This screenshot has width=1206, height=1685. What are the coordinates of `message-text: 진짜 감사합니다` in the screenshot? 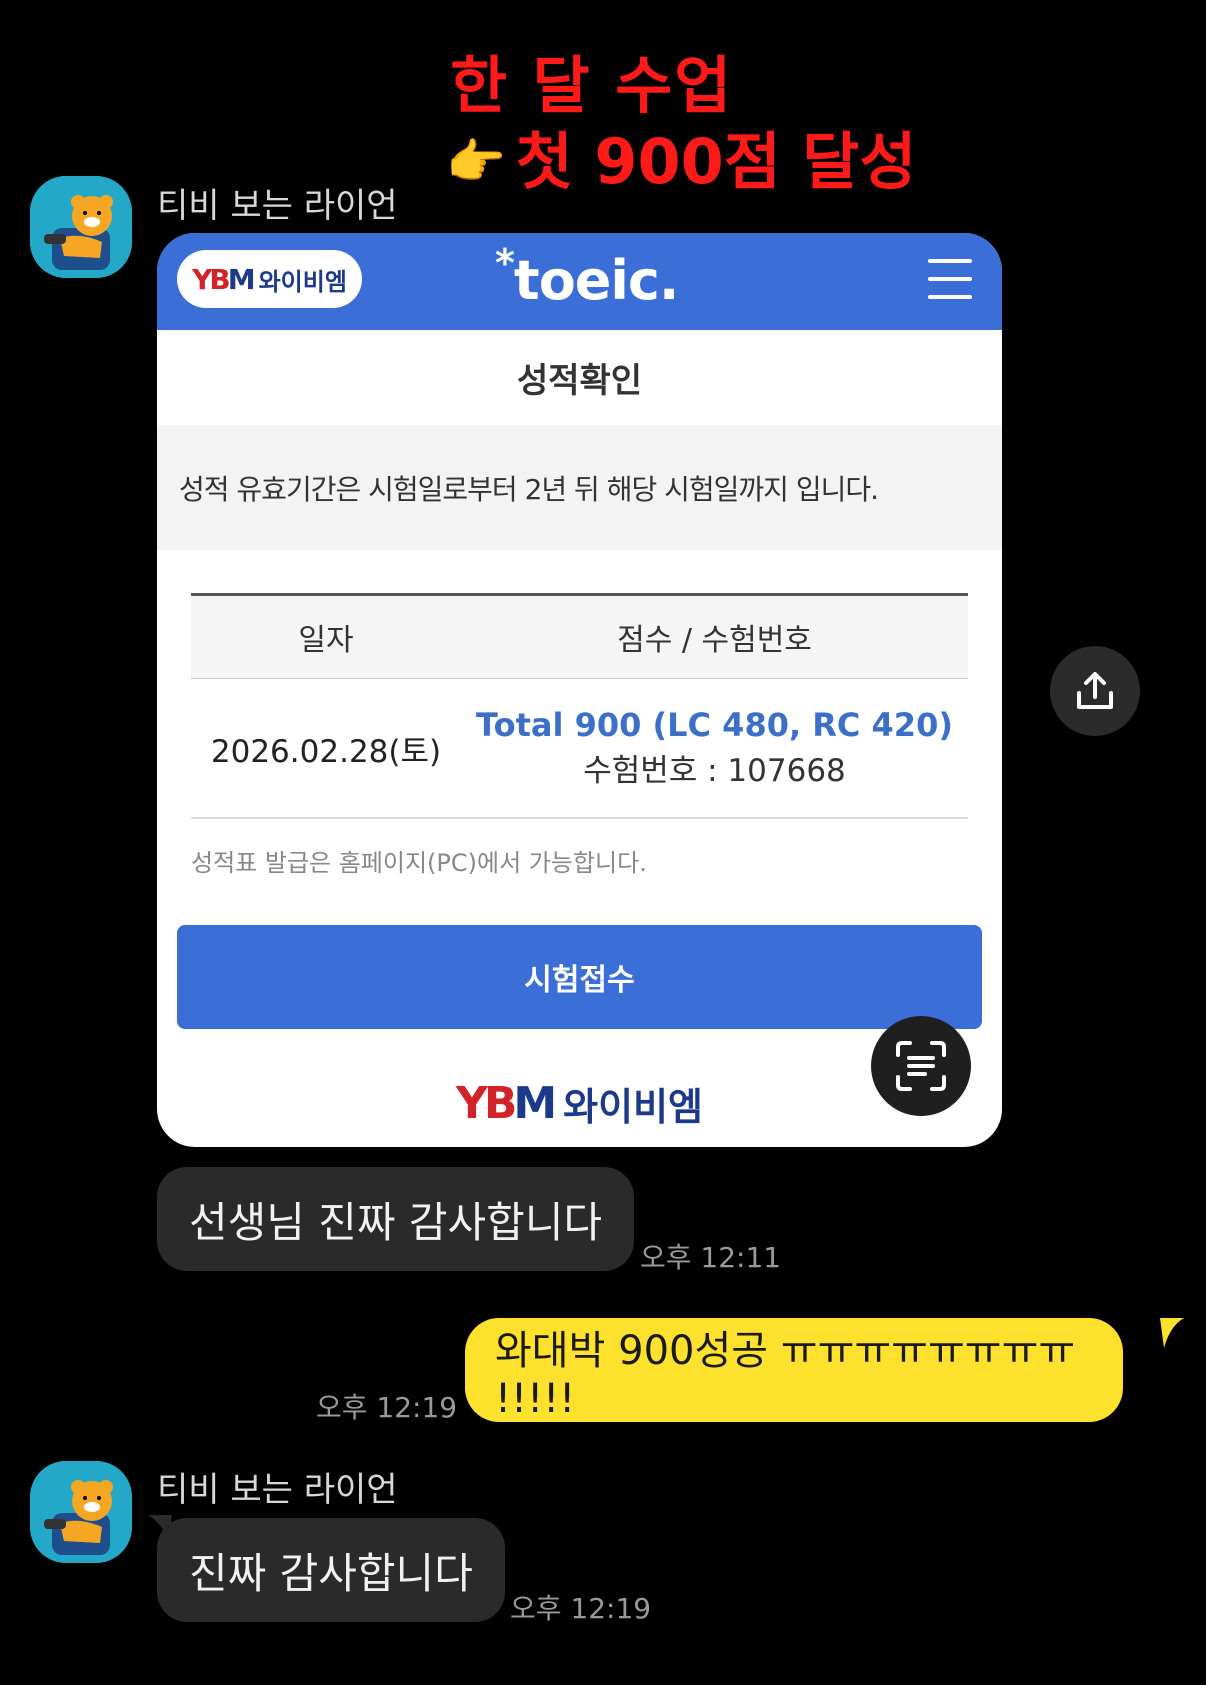 It's located at (331, 1573).